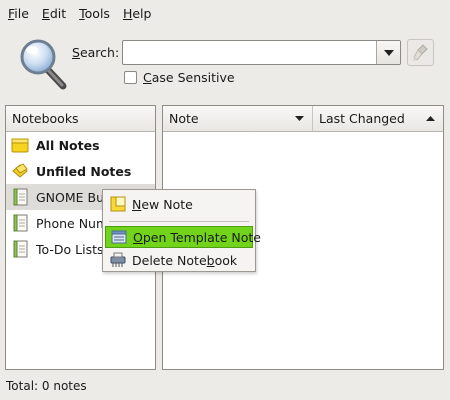  What do you see at coordinates (119, 237) in the screenshot?
I see `template-note-icon` at bounding box center [119, 237].